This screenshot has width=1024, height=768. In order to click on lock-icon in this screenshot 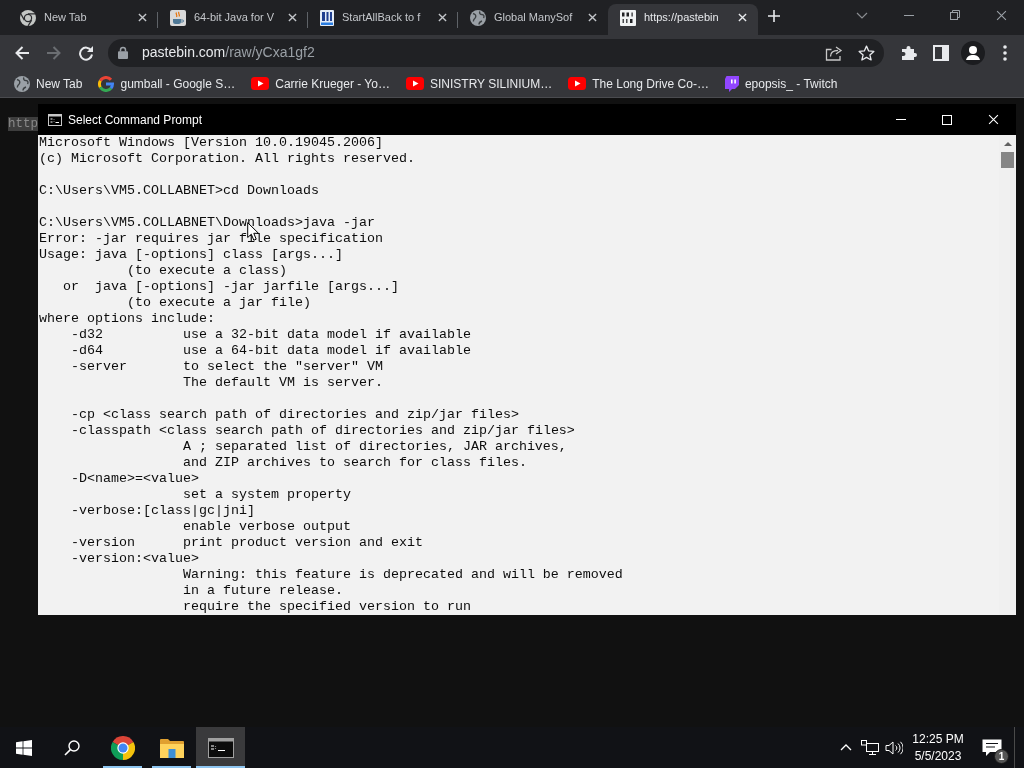, I will do `click(123, 52)`.